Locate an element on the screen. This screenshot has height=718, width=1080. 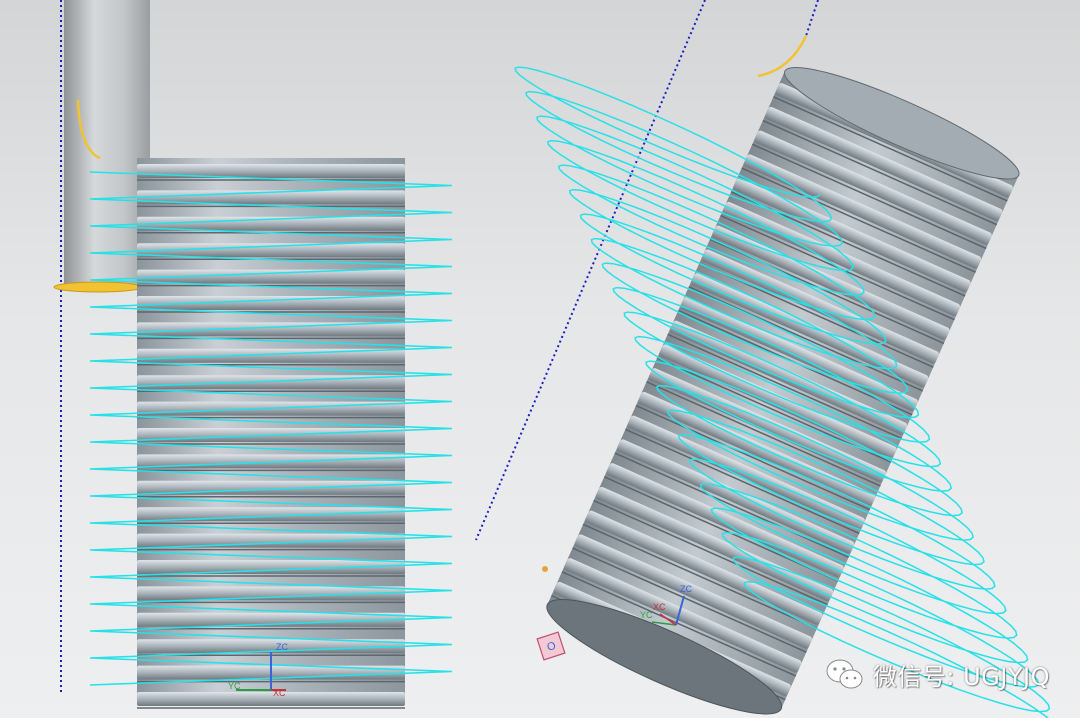
right-csys-zc: ZC is located at coordinates (686, 589).